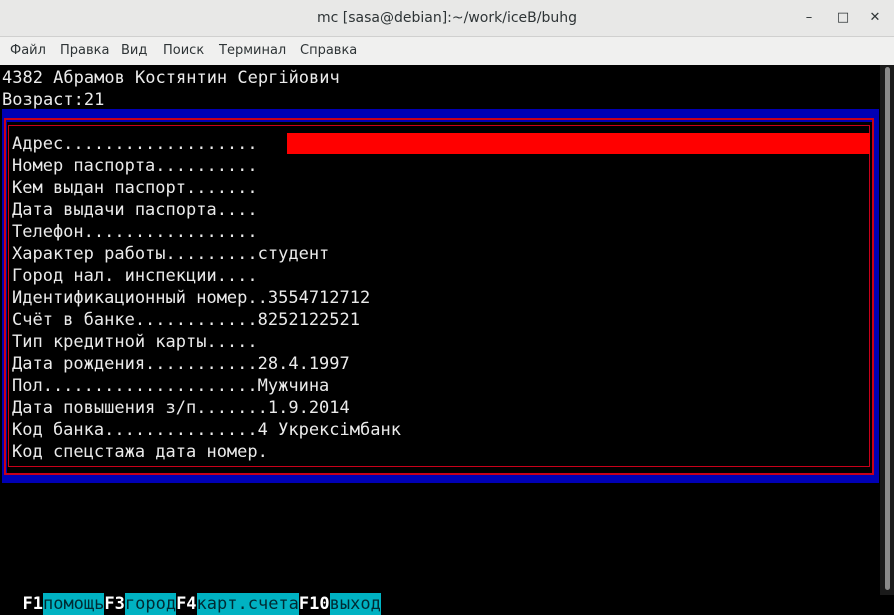 This screenshot has height=615, width=894. I want to click on fkey-f1: F1, so click(32, 604).